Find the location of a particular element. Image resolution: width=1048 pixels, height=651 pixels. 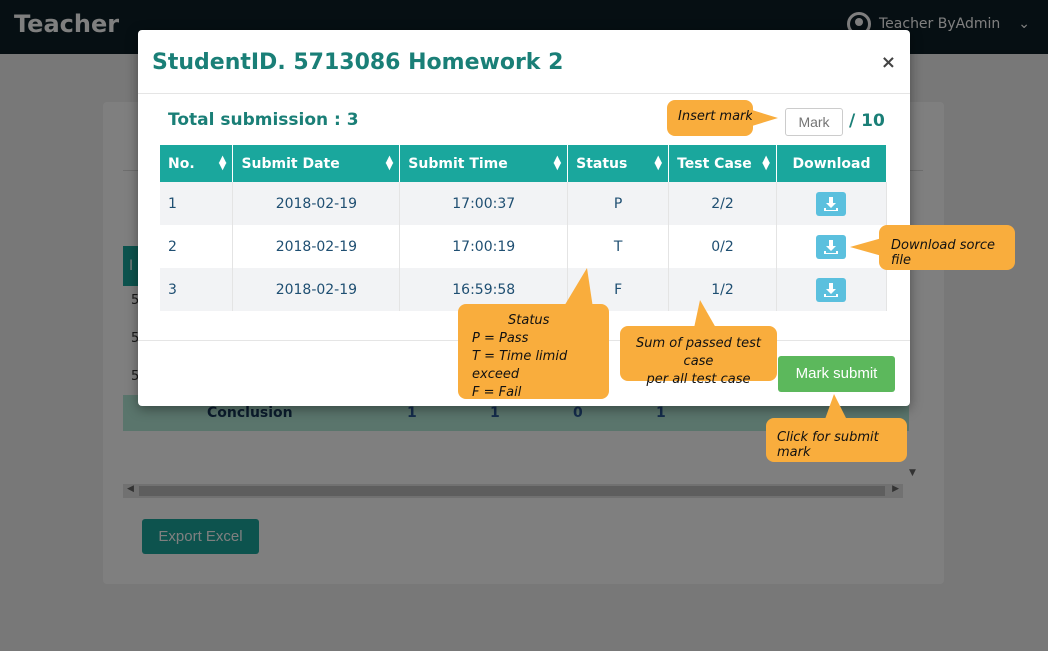

callout-text: P = Pass is located at coordinates (500, 338).